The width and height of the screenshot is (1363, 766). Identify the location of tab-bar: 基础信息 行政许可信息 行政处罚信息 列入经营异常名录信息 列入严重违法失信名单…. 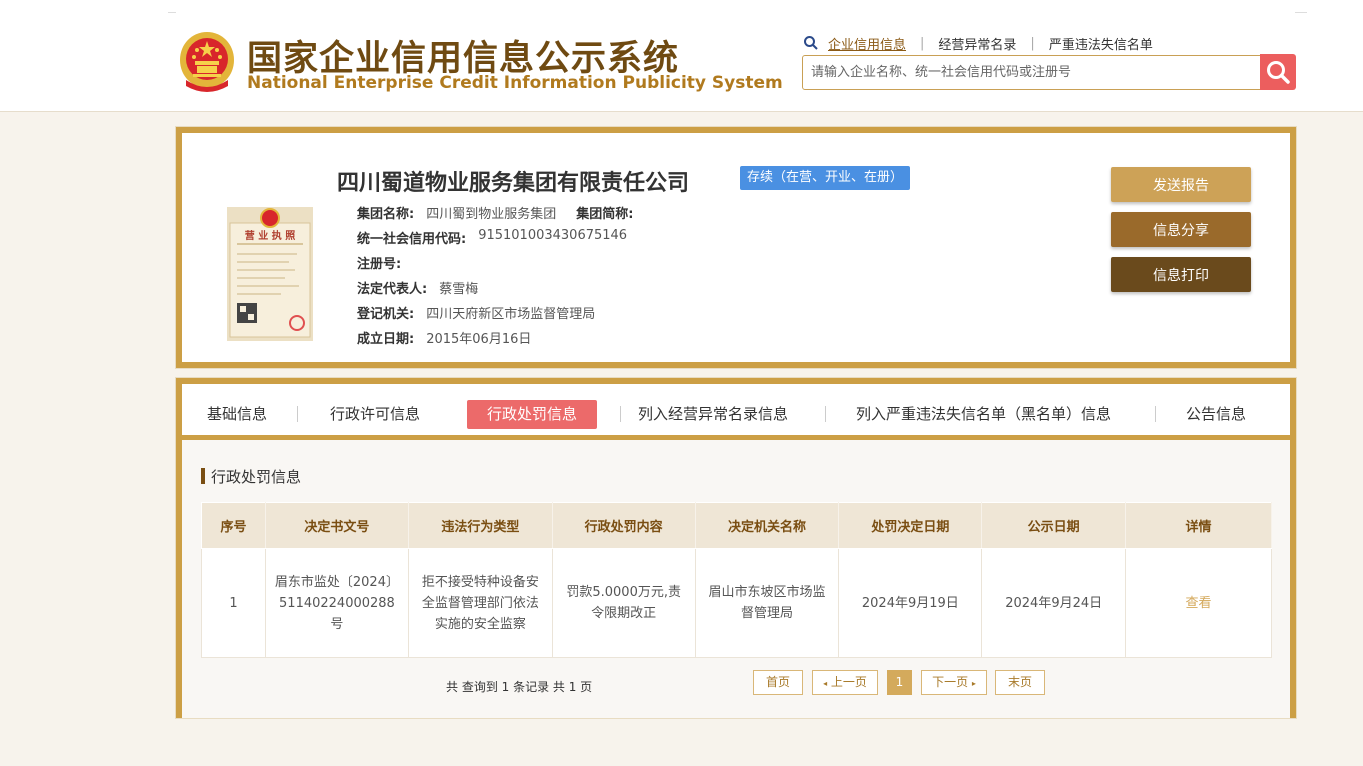
(736, 412).